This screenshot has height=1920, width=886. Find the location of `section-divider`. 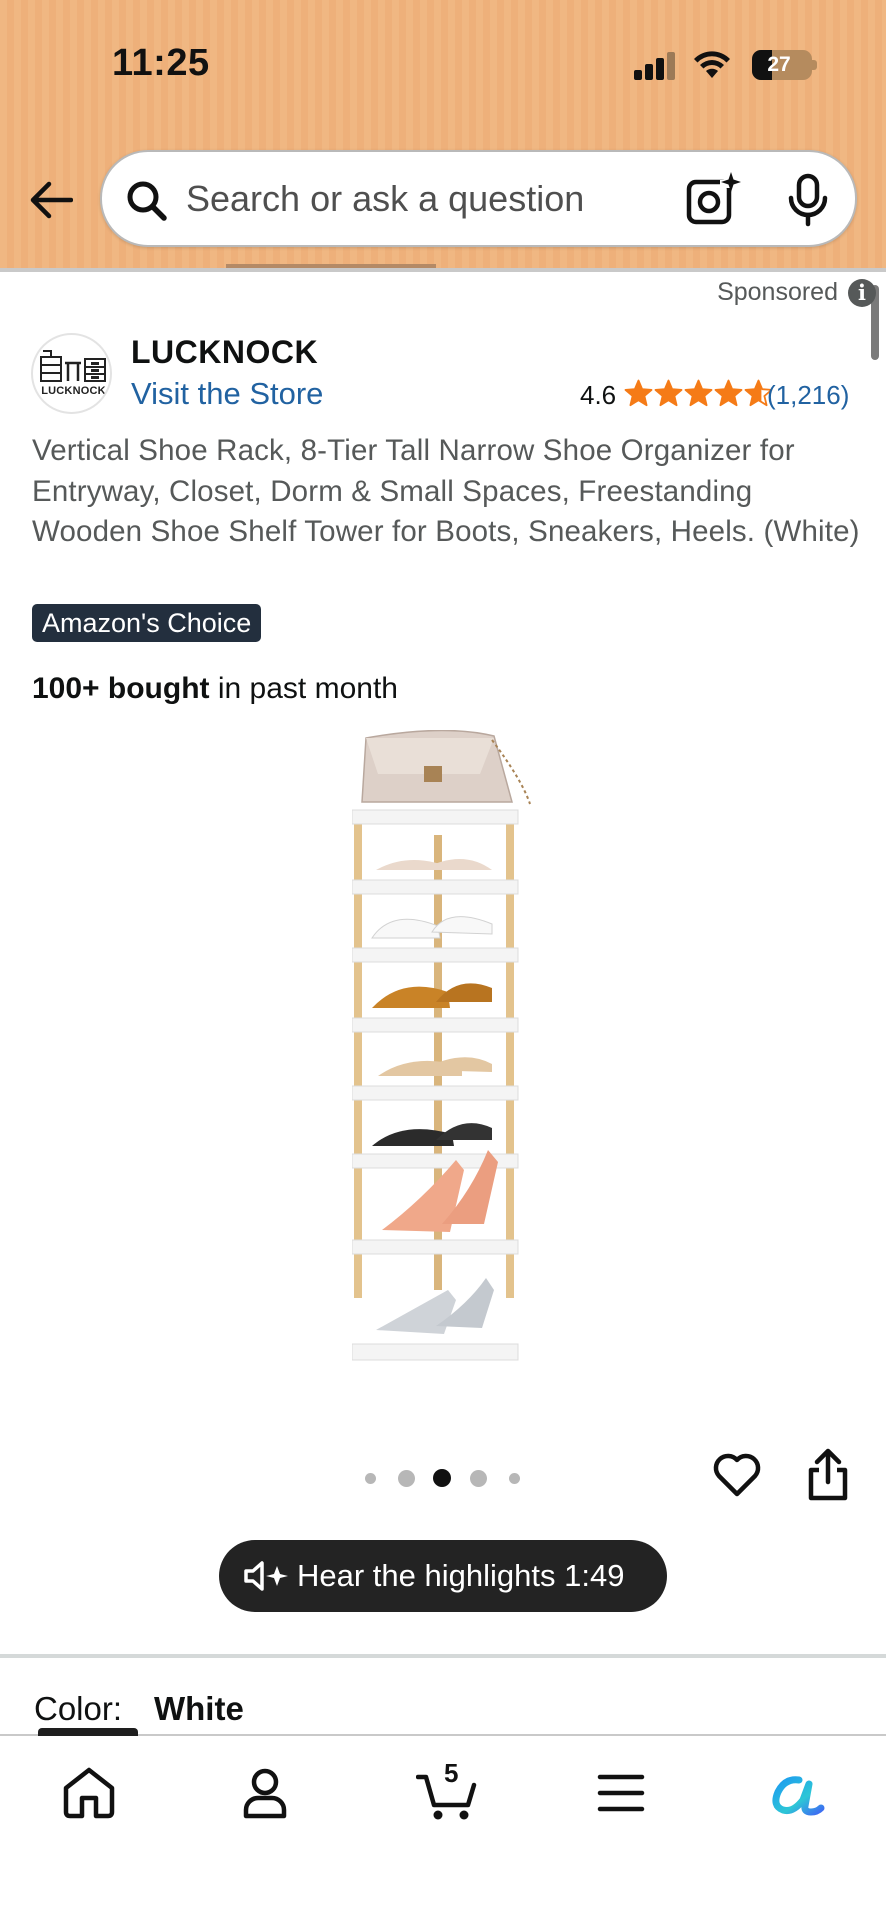

section-divider is located at coordinates (443, 1656).